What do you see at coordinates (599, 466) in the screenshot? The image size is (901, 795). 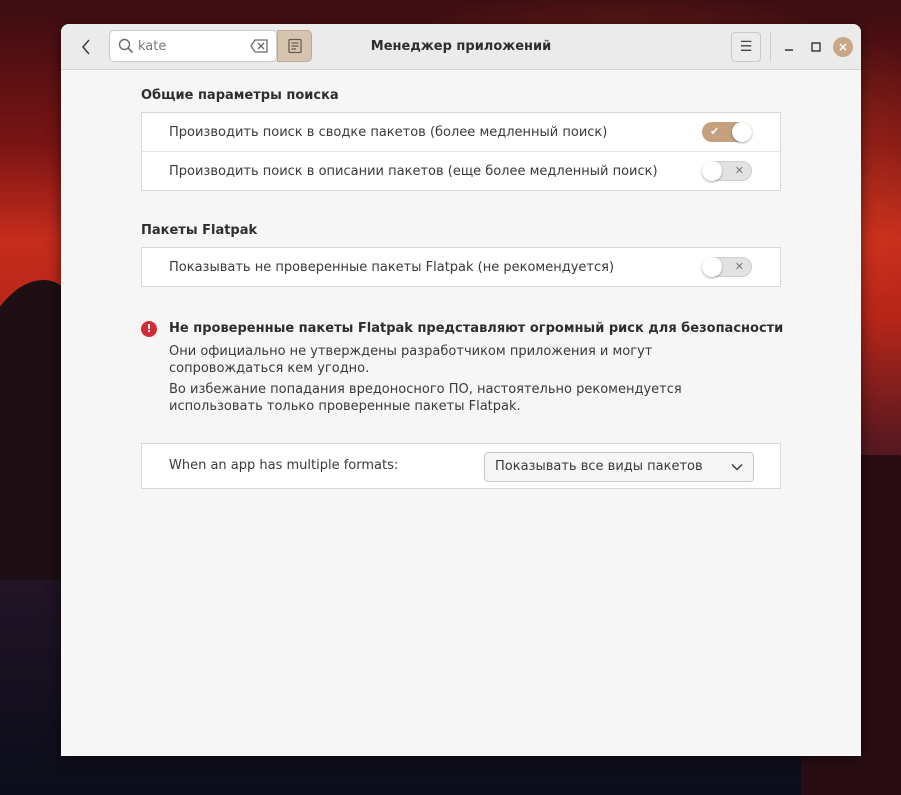 I see `formats-selected-value: Показывать все виды пакетов` at bounding box center [599, 466].